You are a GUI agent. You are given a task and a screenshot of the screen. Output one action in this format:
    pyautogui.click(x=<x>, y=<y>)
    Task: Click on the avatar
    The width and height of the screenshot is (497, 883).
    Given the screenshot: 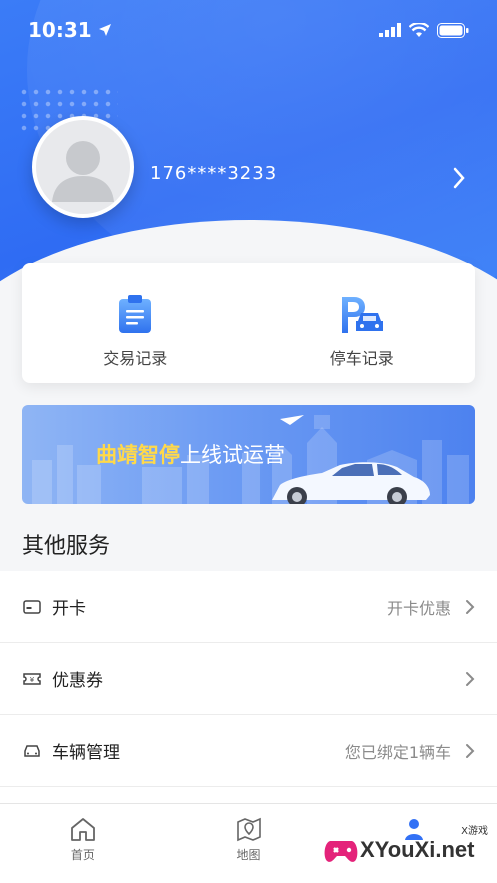 What is the action you would take?
    pyautogui.click(x=83, y=167)
    